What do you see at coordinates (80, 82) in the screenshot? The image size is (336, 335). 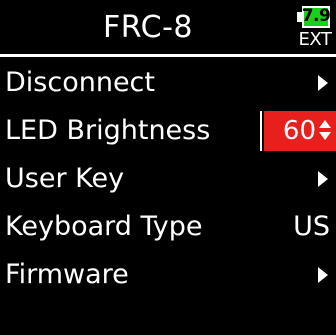 I see `menu-item-label: Disconnect` at bounding box center [80, 82].